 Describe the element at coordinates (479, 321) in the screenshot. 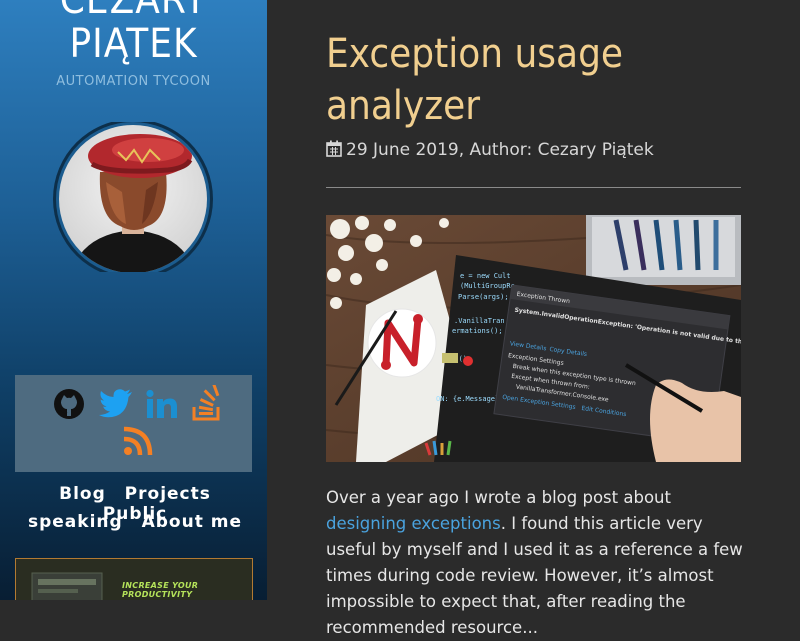

I see `hero-code-line: .VanillaTran` at that location.